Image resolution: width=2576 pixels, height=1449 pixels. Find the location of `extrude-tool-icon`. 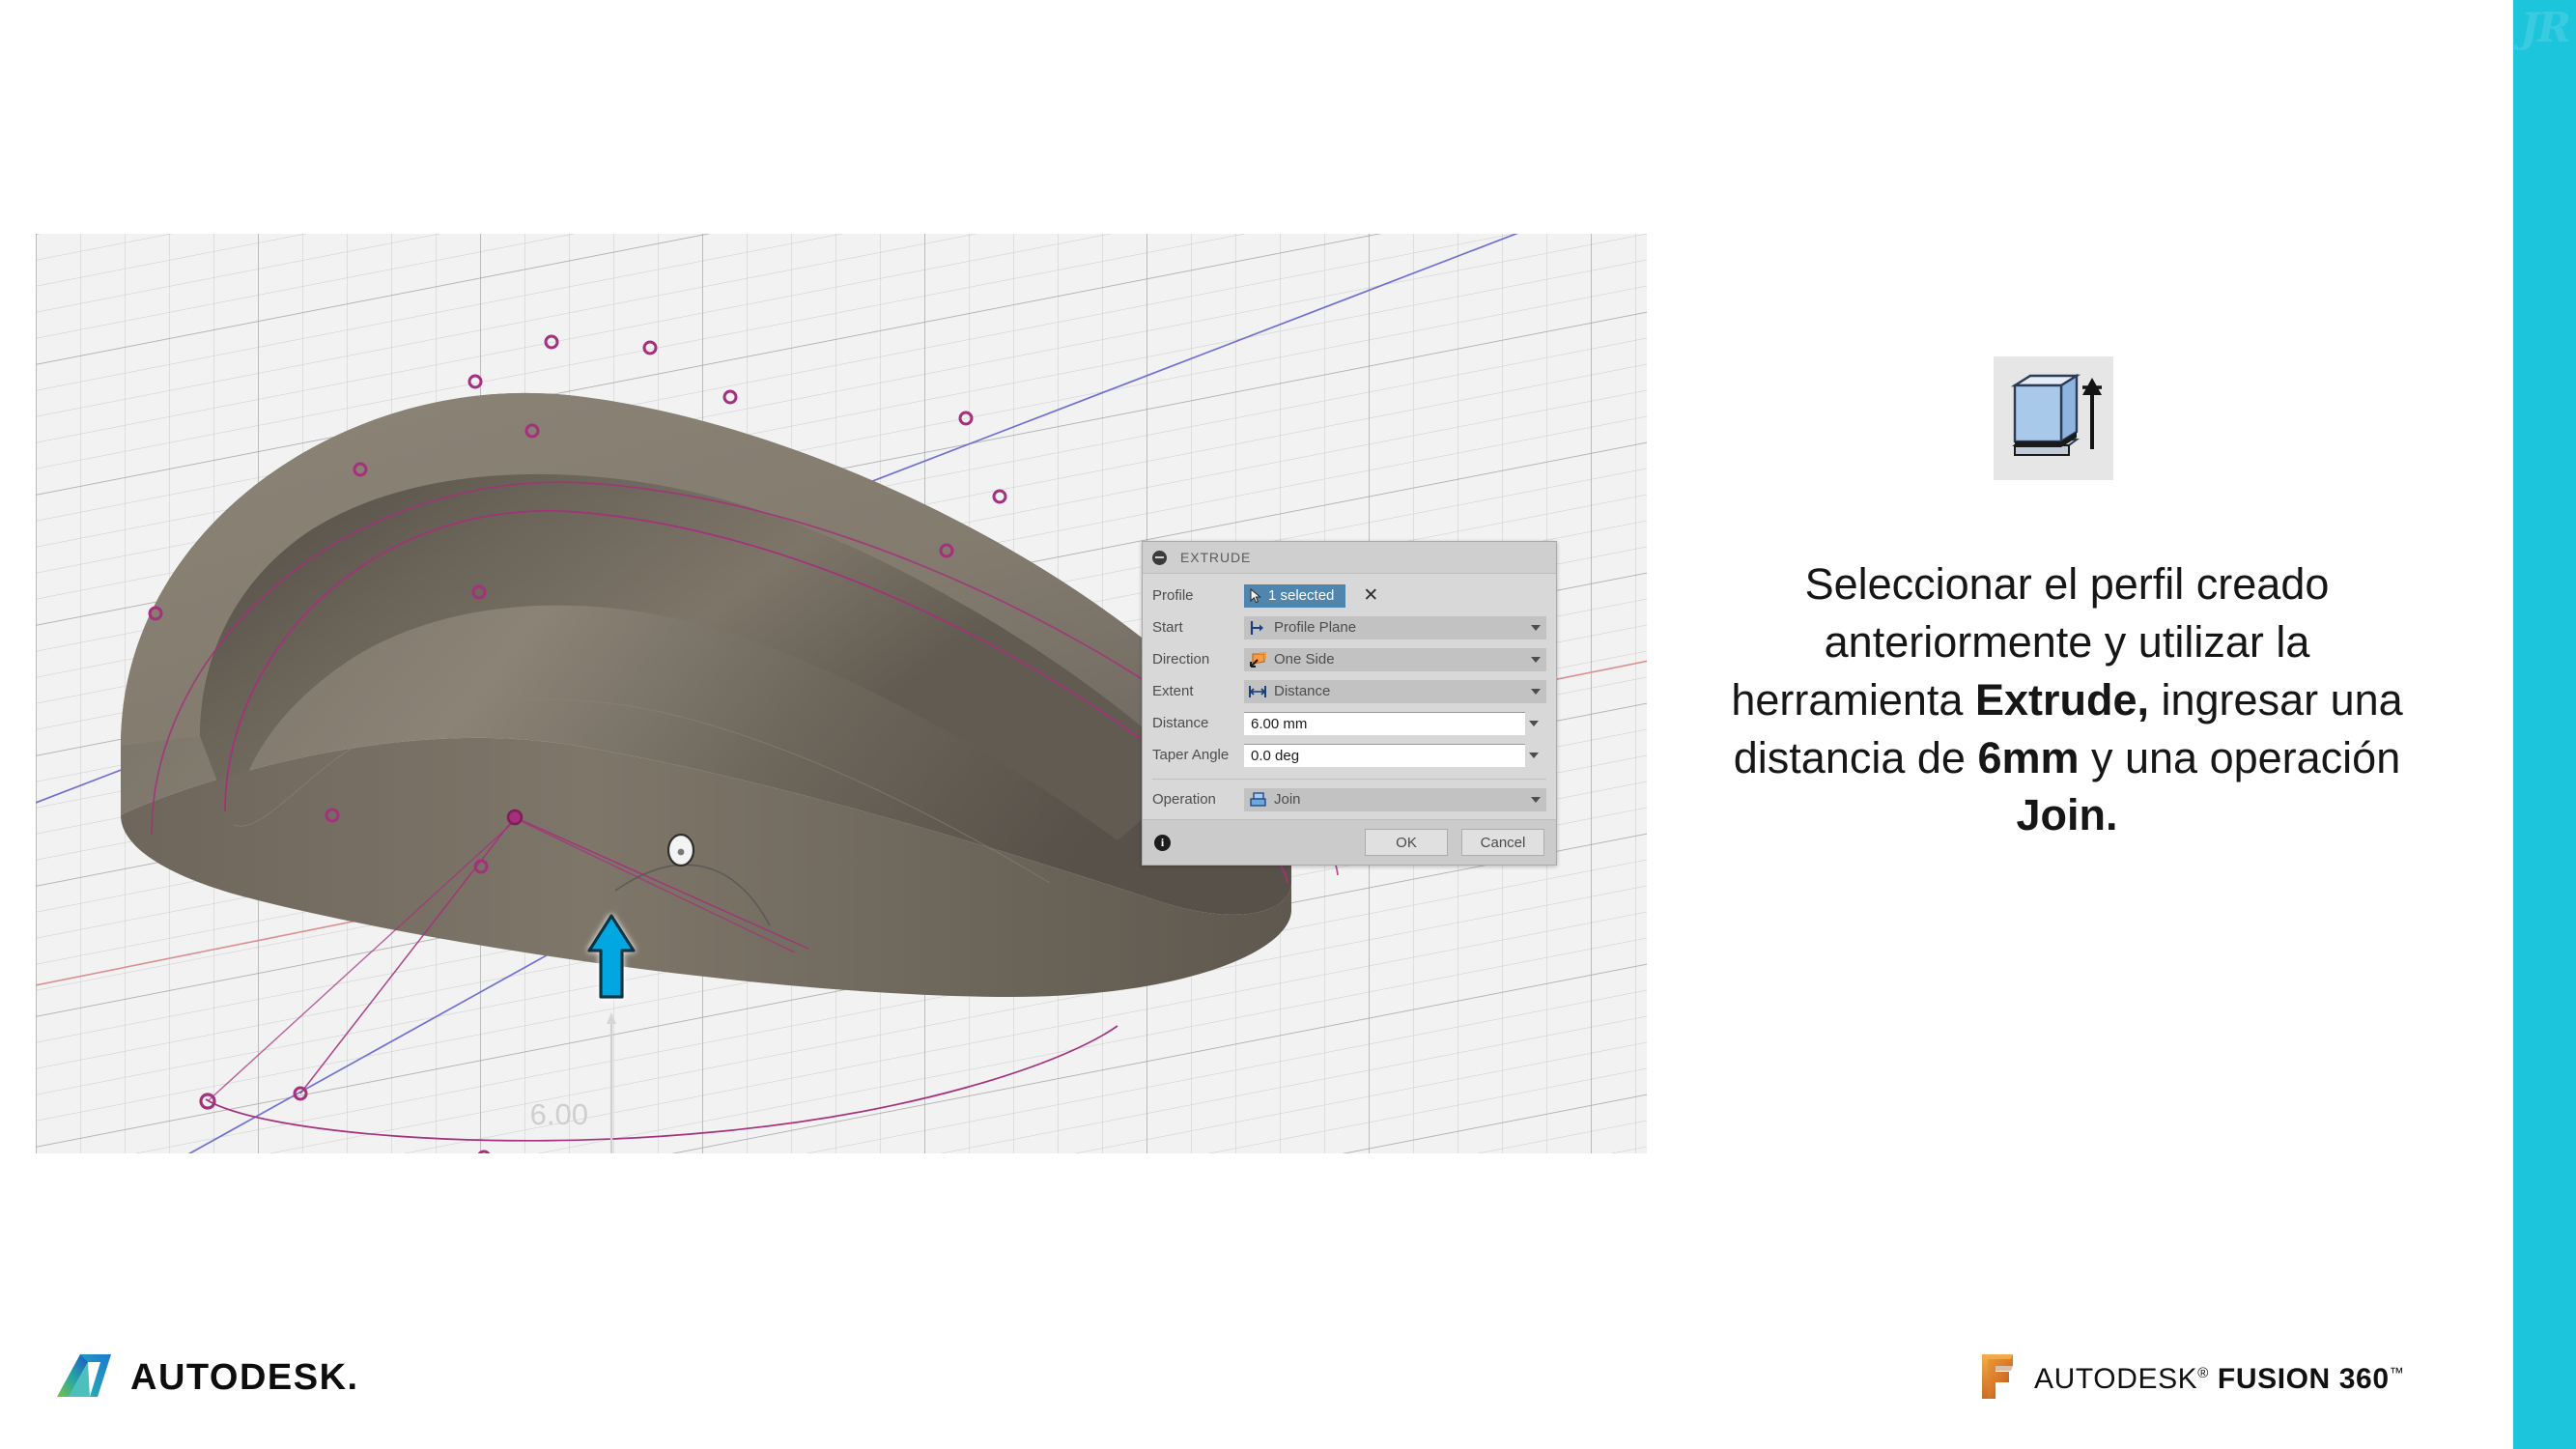

extrude-tool-icon is located at coordinates (2053, 418).